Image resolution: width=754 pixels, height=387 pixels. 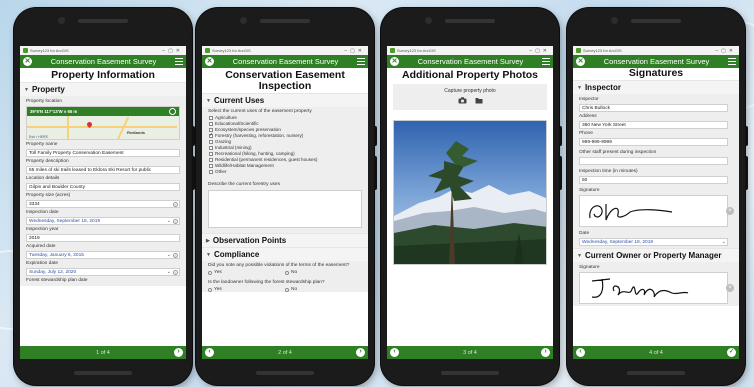 I want to click on forestry-uses-textarea, so click(x=285, y=209).